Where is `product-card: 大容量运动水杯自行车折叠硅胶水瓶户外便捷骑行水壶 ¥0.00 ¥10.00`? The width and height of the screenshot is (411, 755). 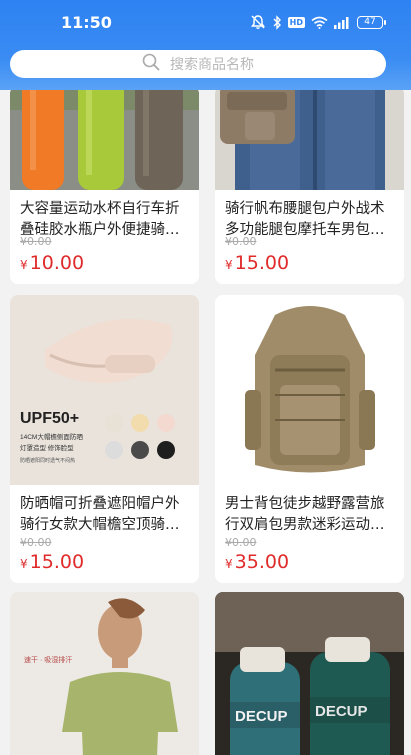
product-card: 大容量运动水杯自行车折叠硅胶水瓶户外便捷骑行水壶 ¥0.00 ¥10.00 is located at coordinates (104, 185).